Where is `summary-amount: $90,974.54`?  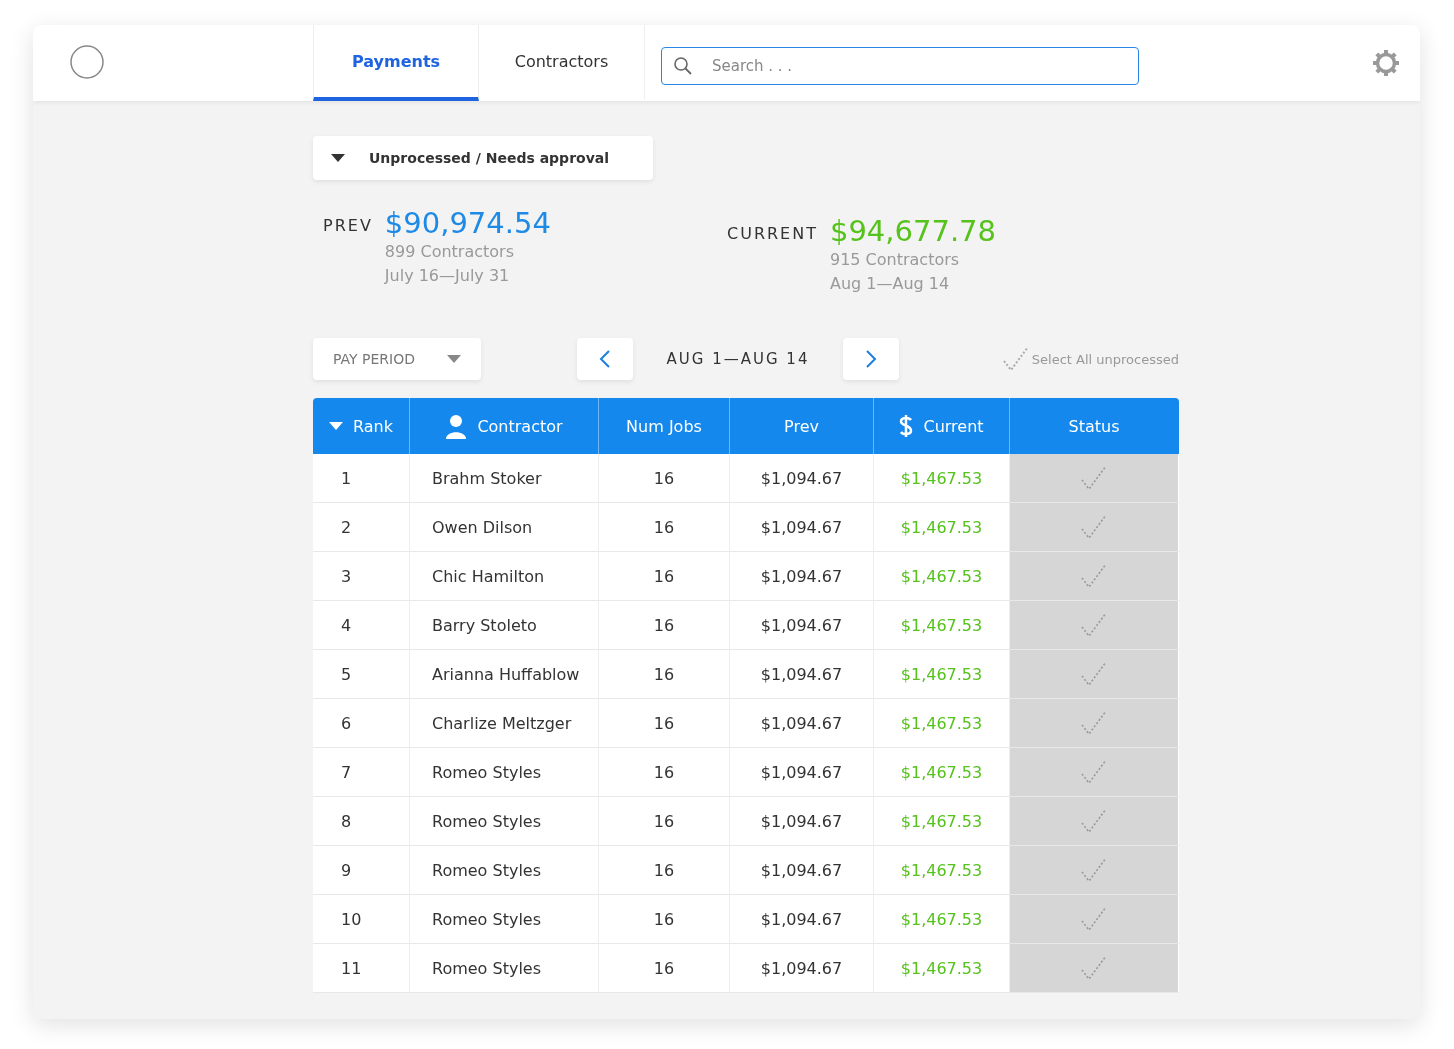
summary-amount: $90,974.54 is located at coordinates (467, 223).